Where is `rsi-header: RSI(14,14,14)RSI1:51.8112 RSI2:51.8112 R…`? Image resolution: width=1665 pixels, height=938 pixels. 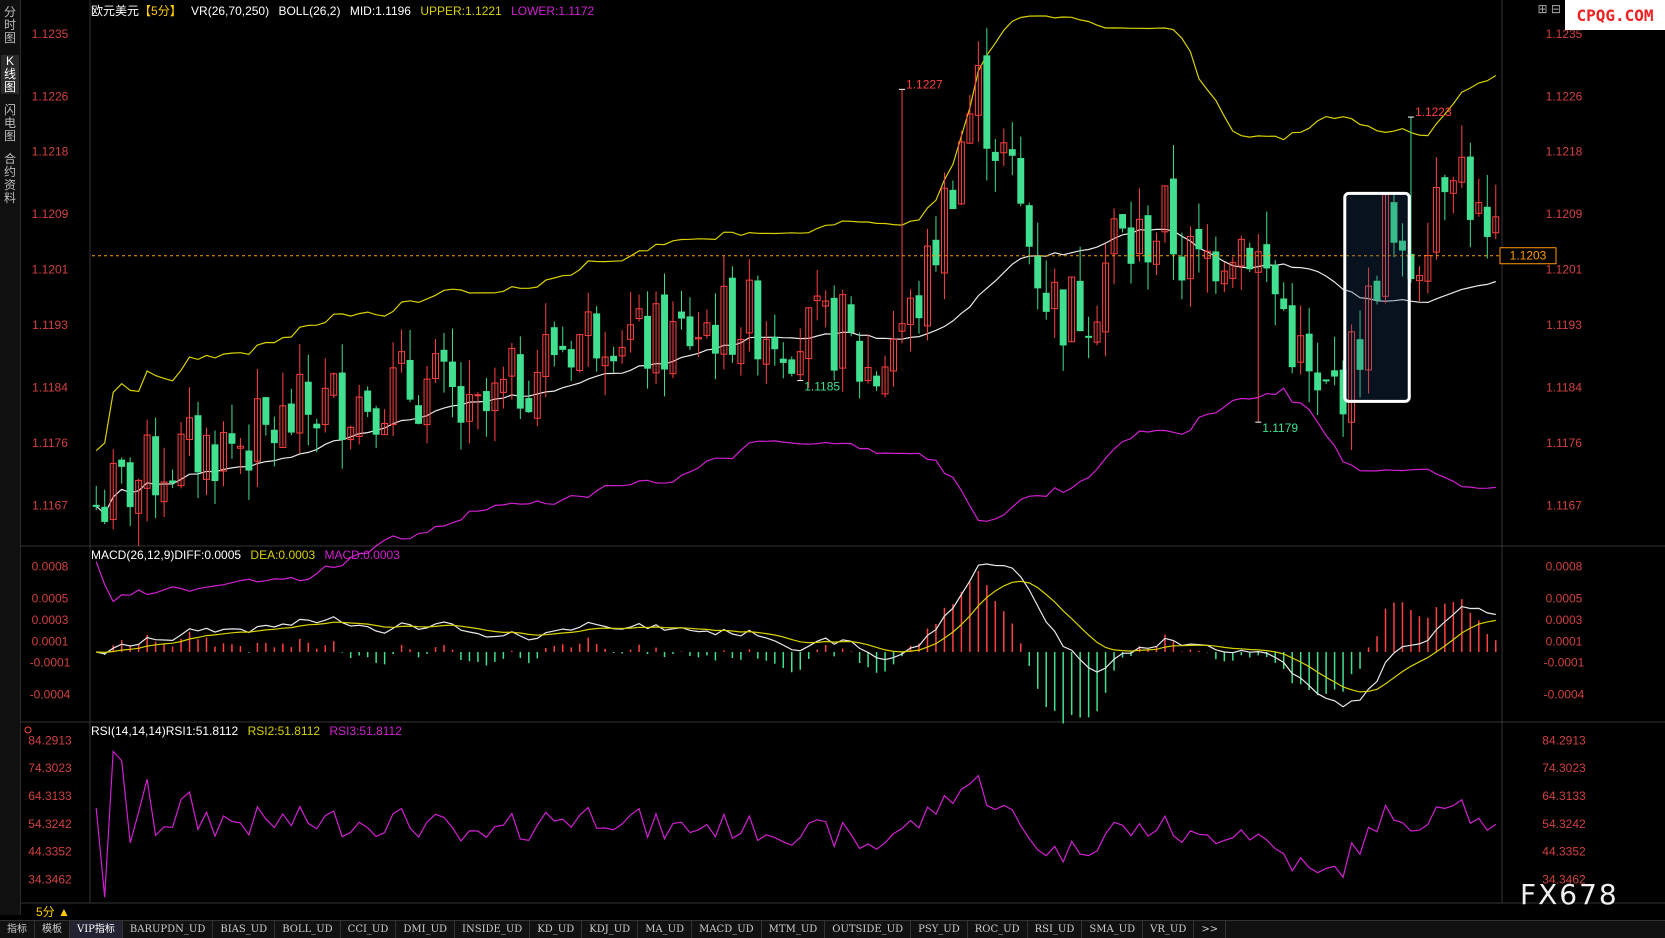 rsi-header: RSI(14,14,14)RSI1:51.8112 RSI2:51.8112 R… is located at coordinates (249, 731).